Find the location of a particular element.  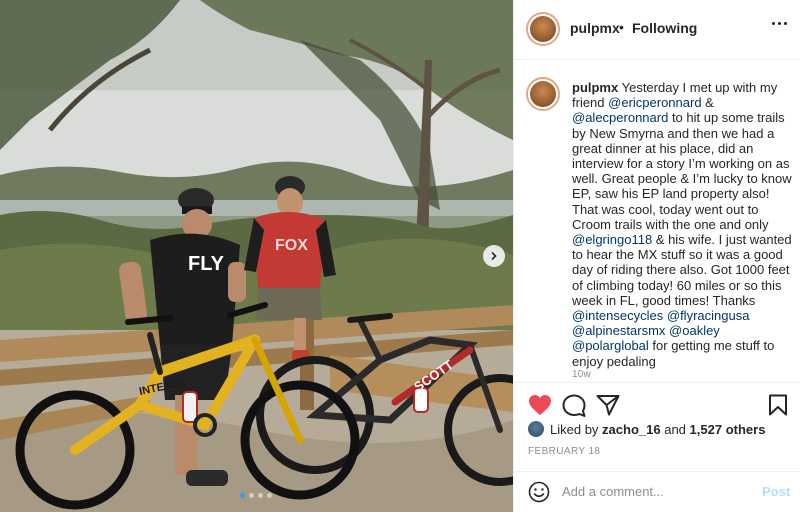

caption-mention: @alpinestarsmx is located at coordinates (618, 330).